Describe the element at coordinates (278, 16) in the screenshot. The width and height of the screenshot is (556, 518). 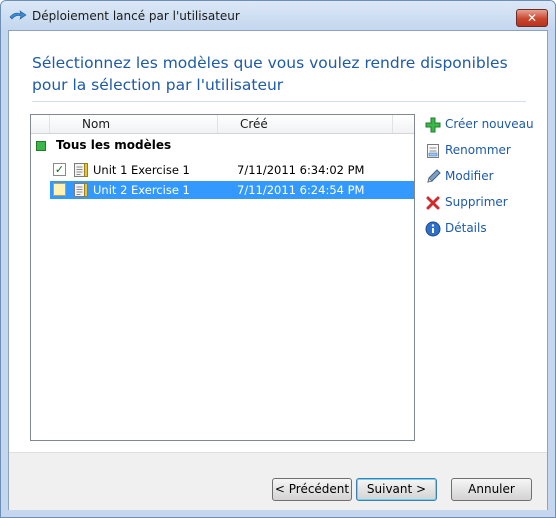
I see `title-bar: Déploiement lancé par l'utilisateur ✕` at that location.